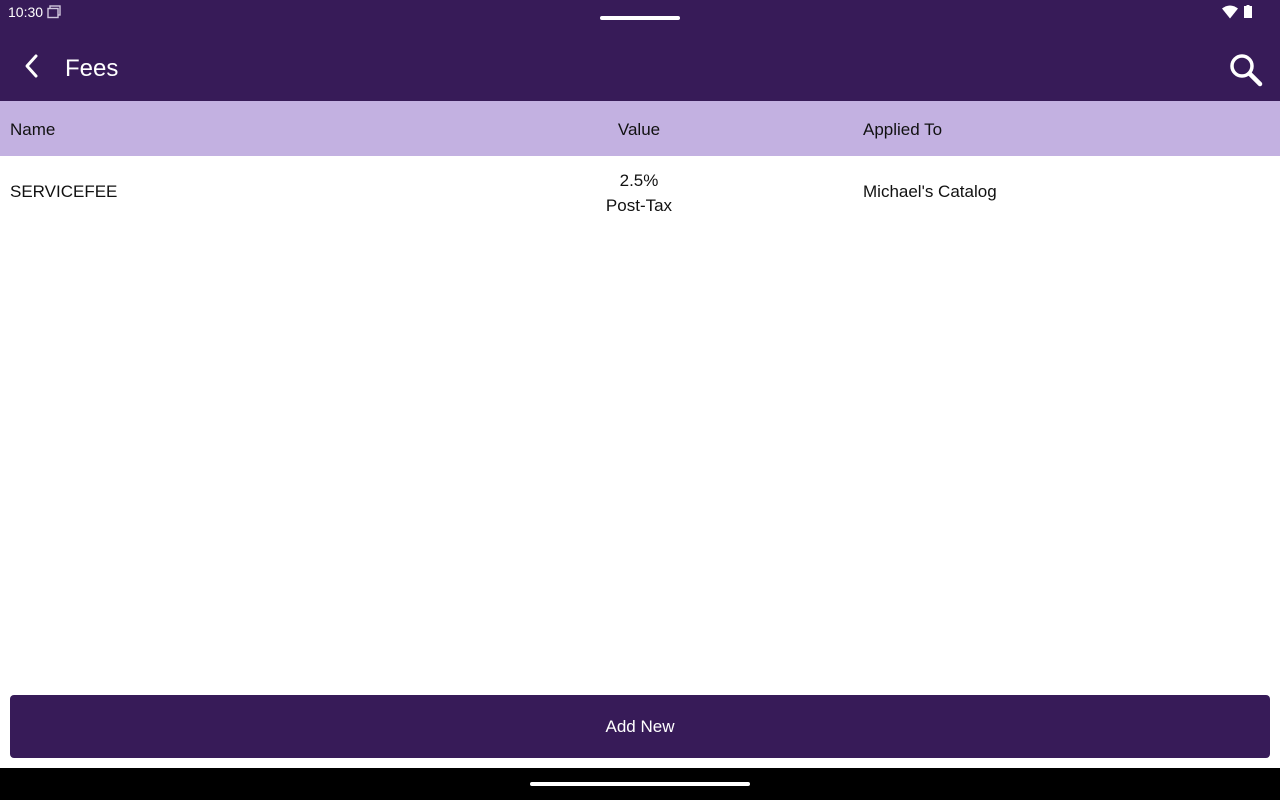  What do you see at coordinates (903, 129) in the screenshot?
I see `column-header-applied-to: Applied To` at bounding box center [903, 129].